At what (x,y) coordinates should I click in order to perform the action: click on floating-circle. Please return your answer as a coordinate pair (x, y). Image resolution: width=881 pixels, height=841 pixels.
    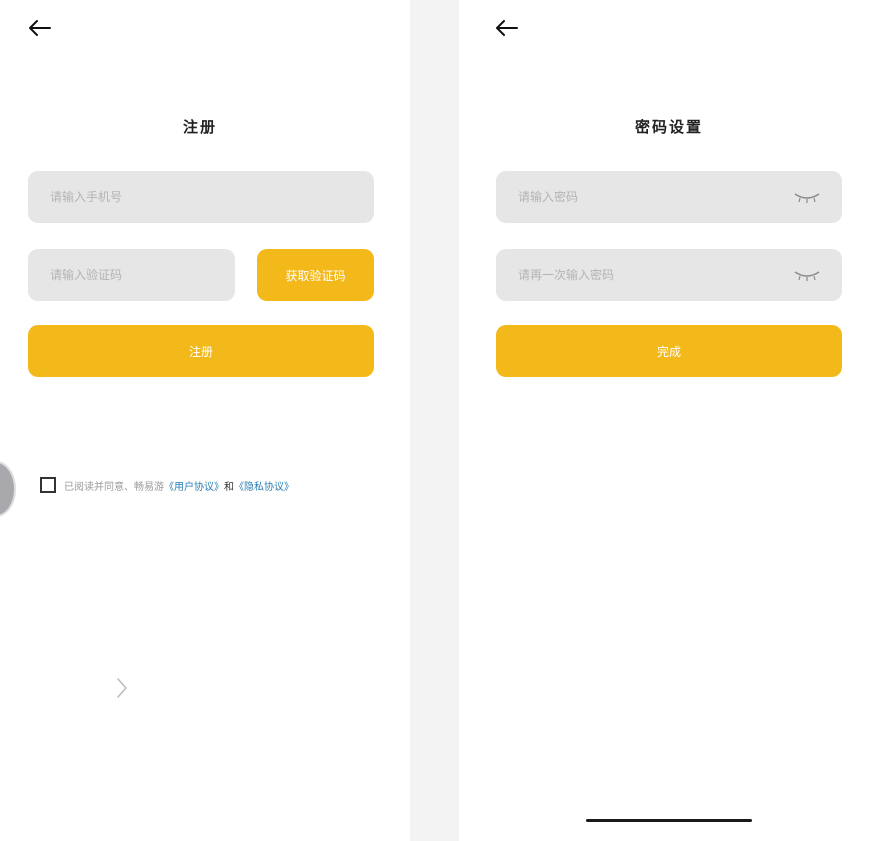
    Looking at the image, I should click on (7, 489).